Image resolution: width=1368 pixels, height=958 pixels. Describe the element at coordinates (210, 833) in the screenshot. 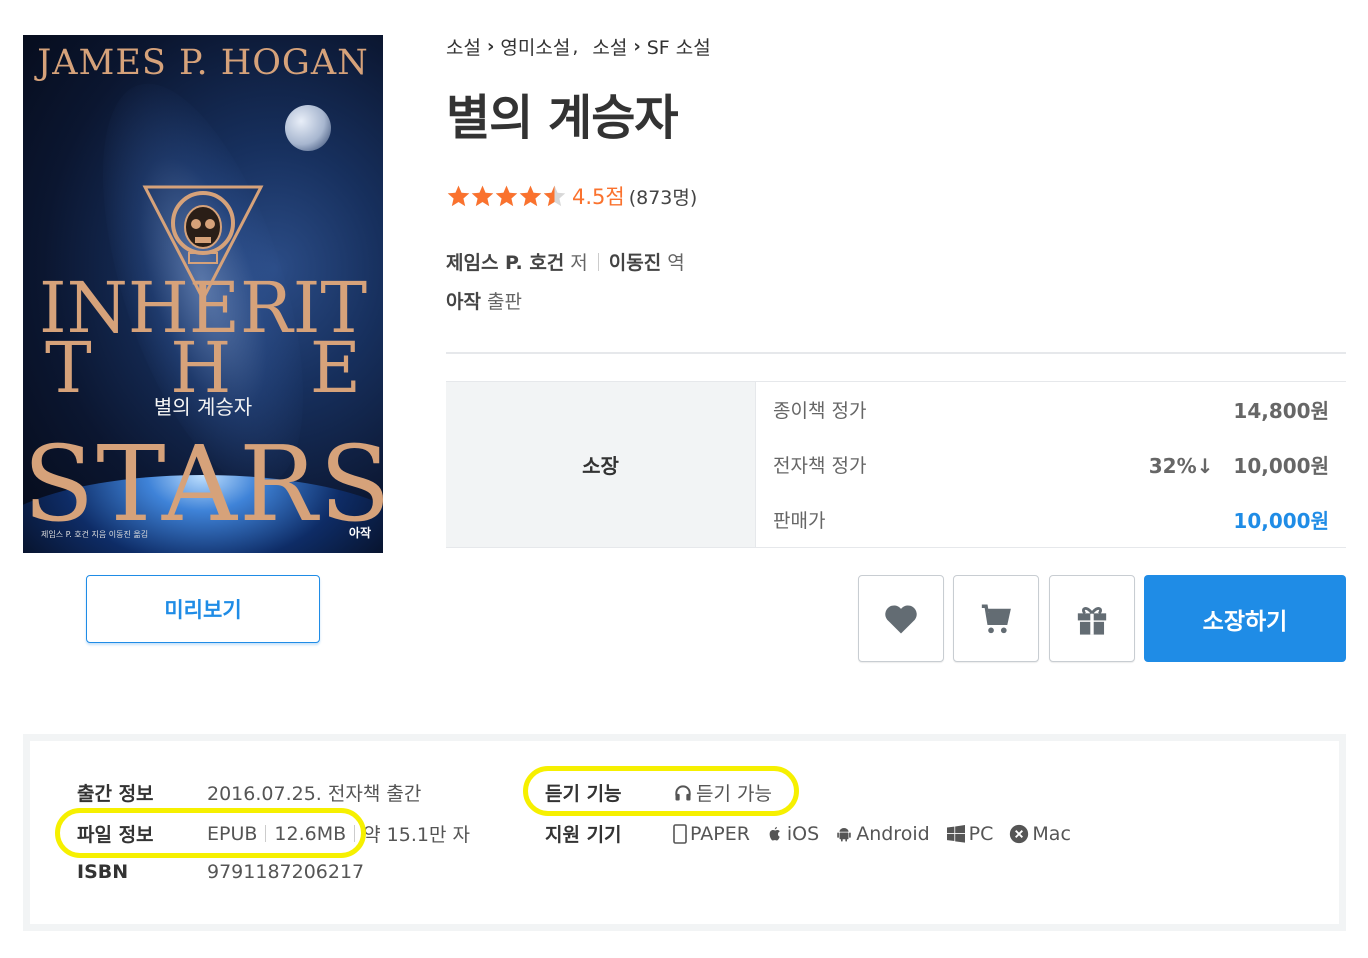

I see `file-info-highlight` at that location.